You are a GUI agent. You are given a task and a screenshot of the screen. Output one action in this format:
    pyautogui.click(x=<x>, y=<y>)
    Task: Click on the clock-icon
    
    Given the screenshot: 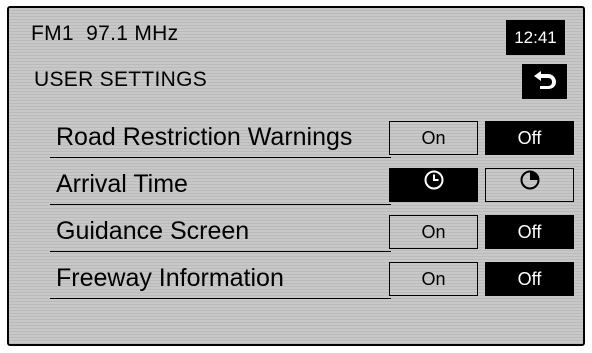 What is the action you would take?
    pyautogui.click(x=434, y=185)
    